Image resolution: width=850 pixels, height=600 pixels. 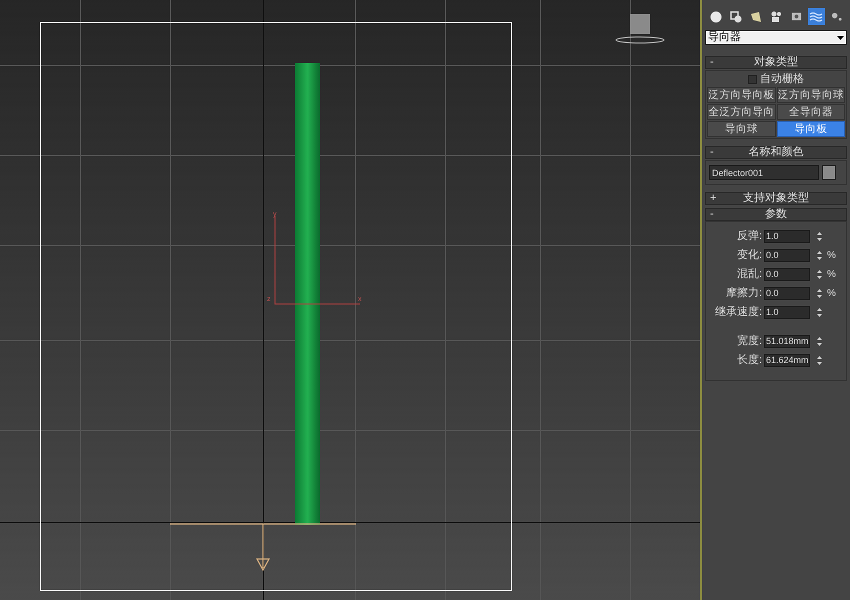 What do you see at coordinates (787, 360) in the screenshot?
I see `number-field: 61.624mm` at bounding box center [787, 360].